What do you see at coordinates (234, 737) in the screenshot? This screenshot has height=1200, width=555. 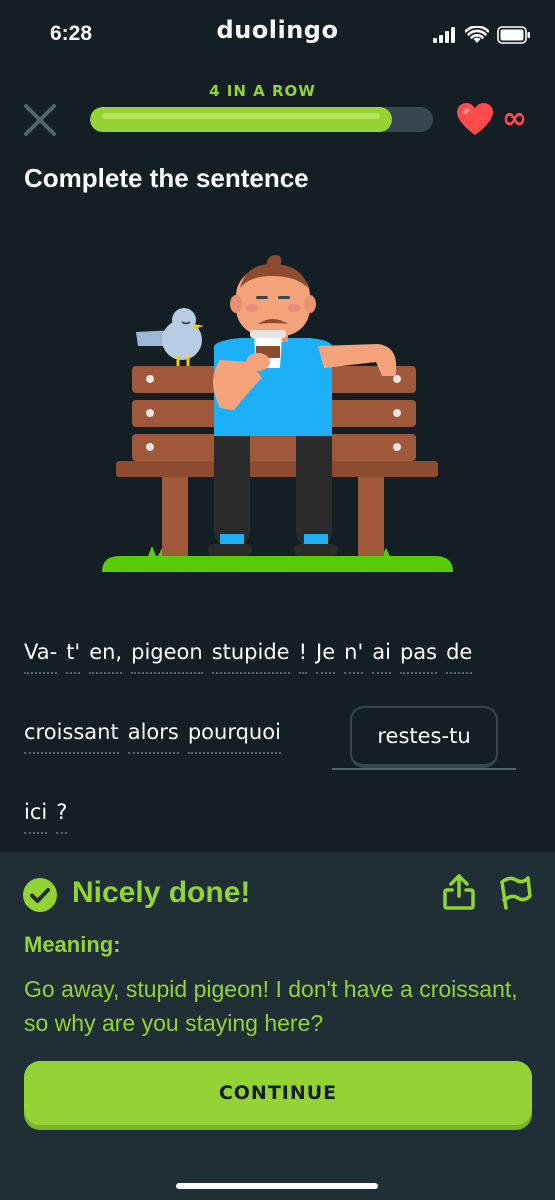 I see `sentence-word: pourquoi` at bounding box center [234, 737].